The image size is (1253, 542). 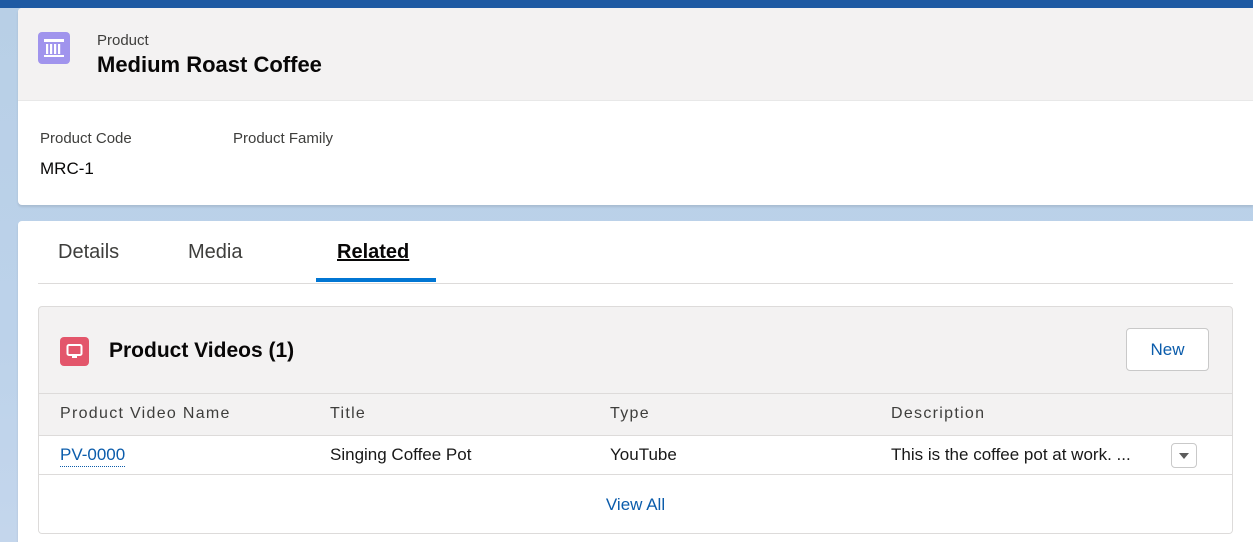 I want to click on row-actions-button, so click(x=1184, y=455).